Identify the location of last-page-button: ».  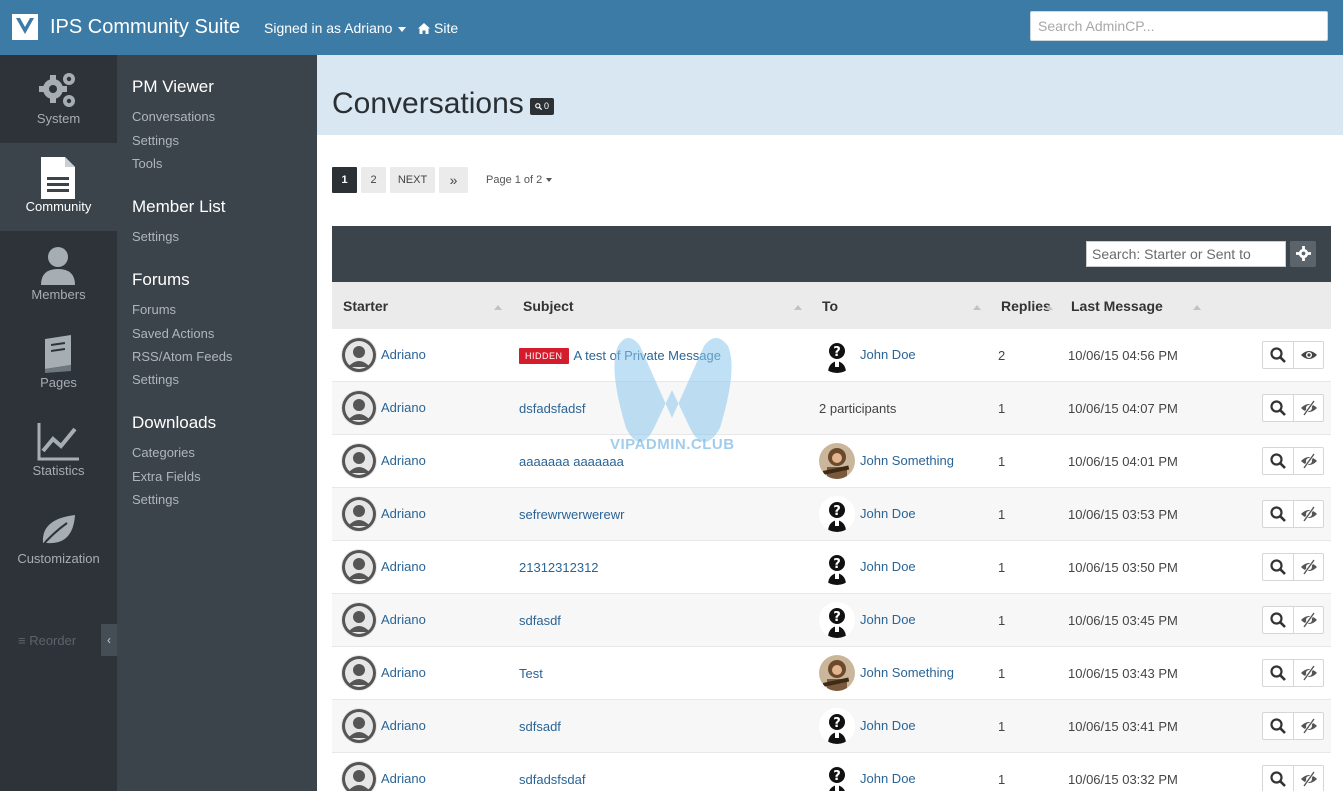
(453, 180).